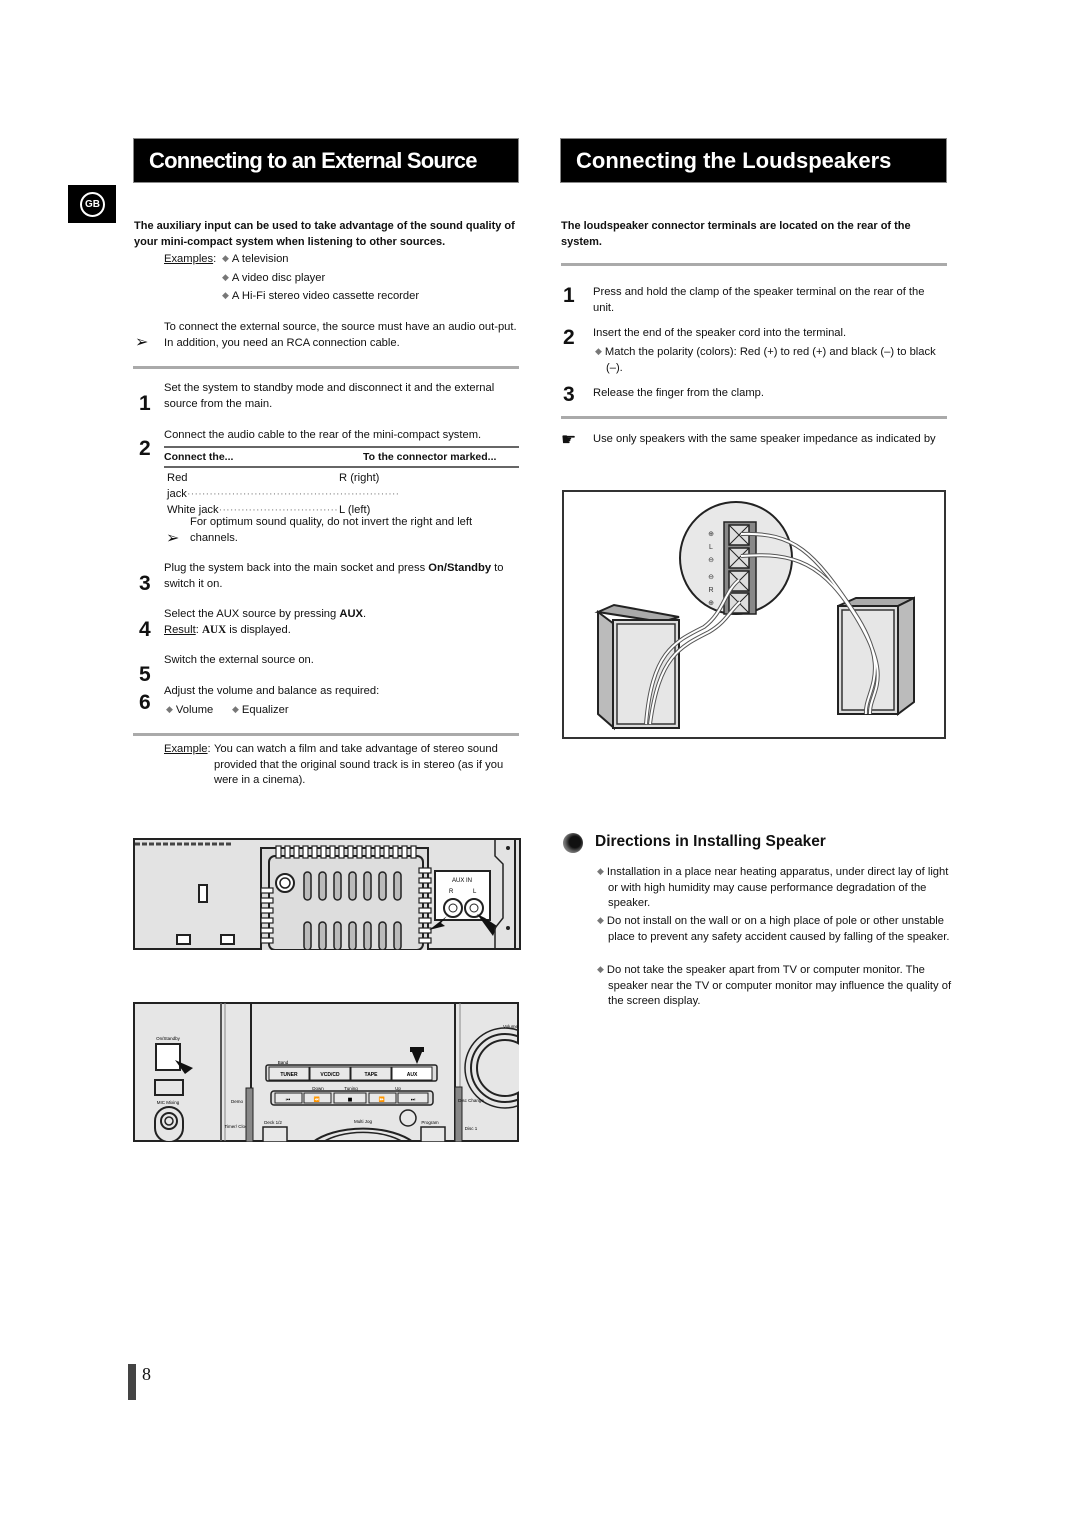 This screenshot has width=1080, height=1528. Describe the element at coordinates (679, 393) in the screenshot. I see `step-text: Release the finger from the clamp.` at that location.